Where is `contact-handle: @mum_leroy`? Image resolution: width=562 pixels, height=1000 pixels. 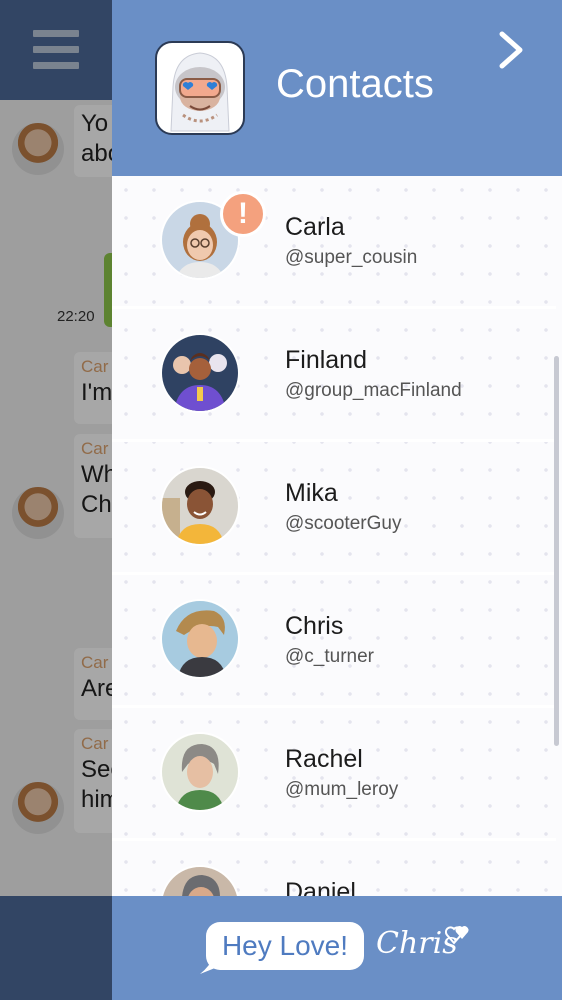
contact-handle: @mum_leroy is located at coordinates (342, 789).